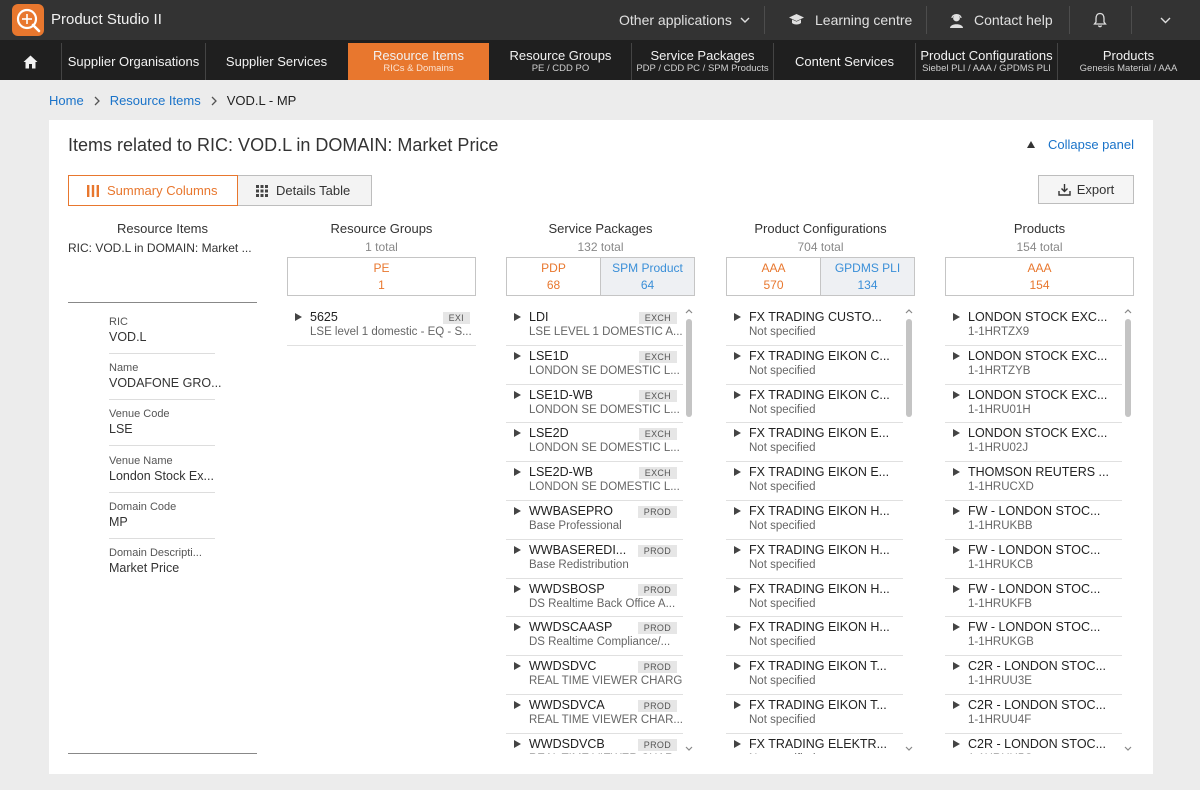 This screenshot has width=1200, height=790. What do you see at coordinates (305, 190) in the screenshot?
I see `details-table-button: Details Table` at bounding box center [305, 190].